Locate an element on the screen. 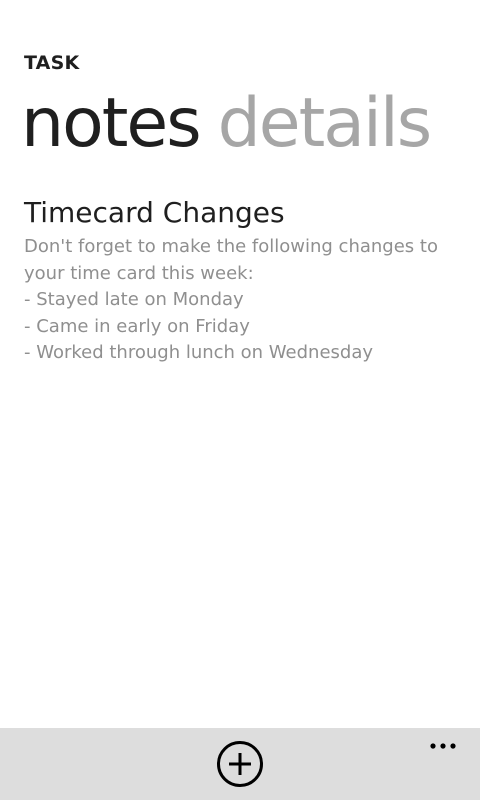  note-line: - Came in early on Friday is located at coordinates (137, 326).